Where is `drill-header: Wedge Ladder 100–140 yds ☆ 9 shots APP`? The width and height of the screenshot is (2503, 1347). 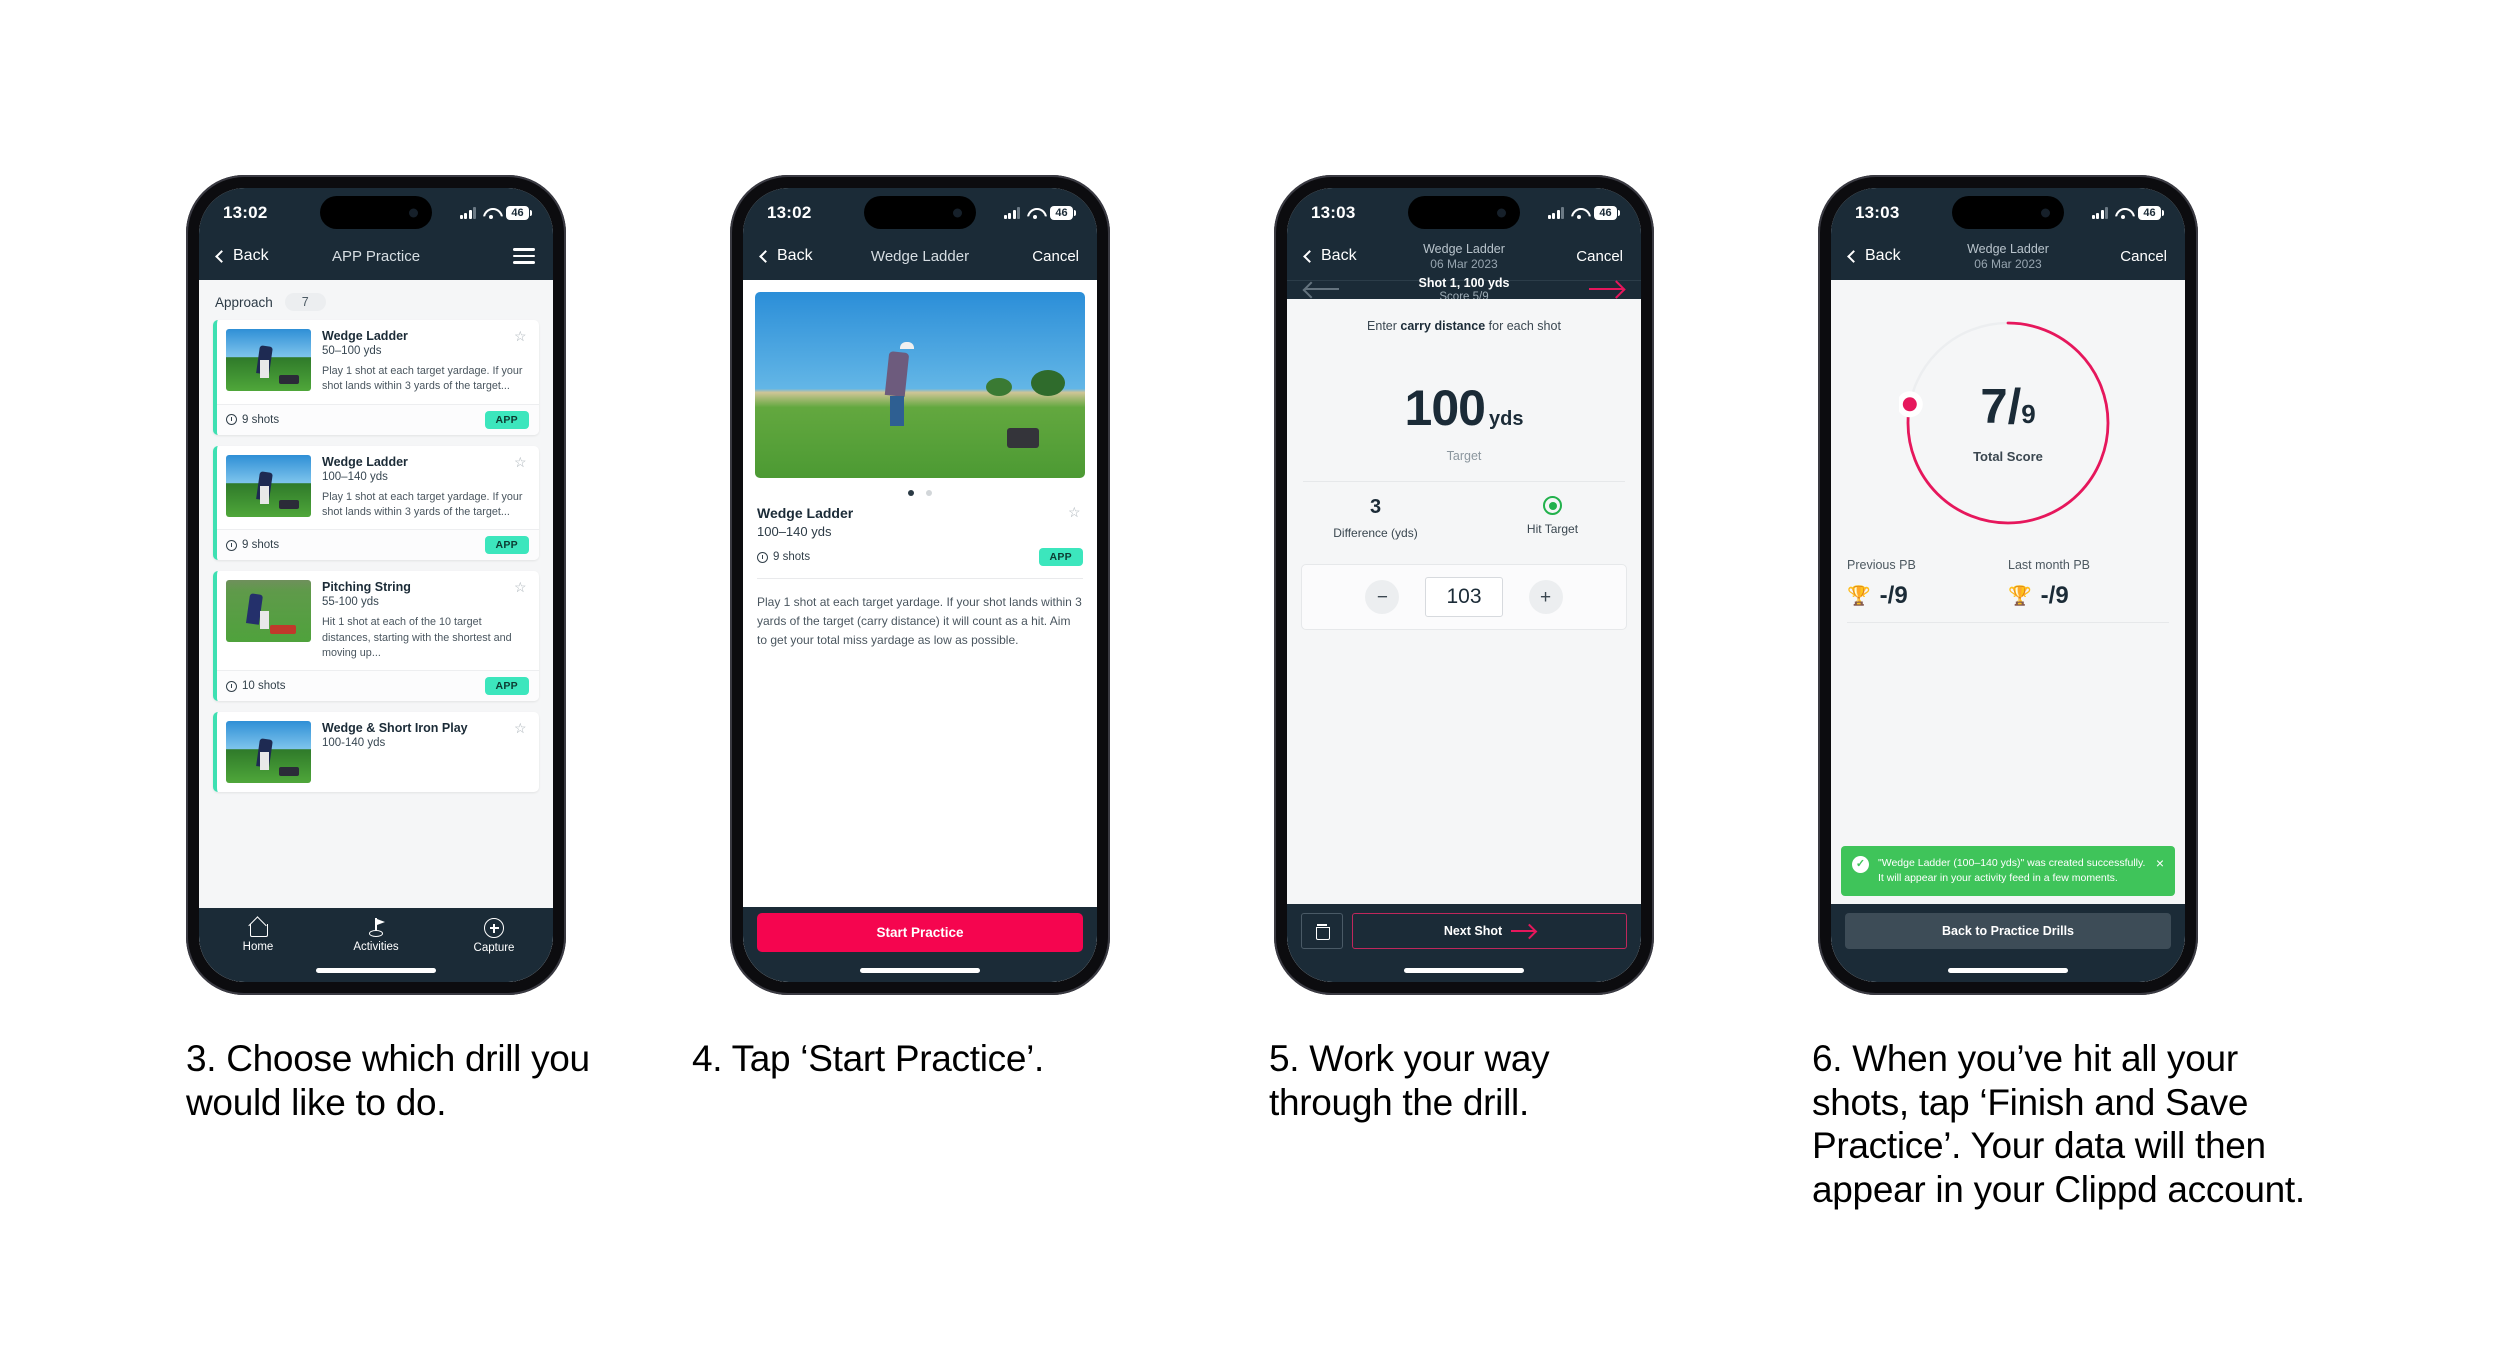
drill-header: Wedge Ladder 100–140 yds ☆ 9 shots APP is located at coordinates (920, 535).